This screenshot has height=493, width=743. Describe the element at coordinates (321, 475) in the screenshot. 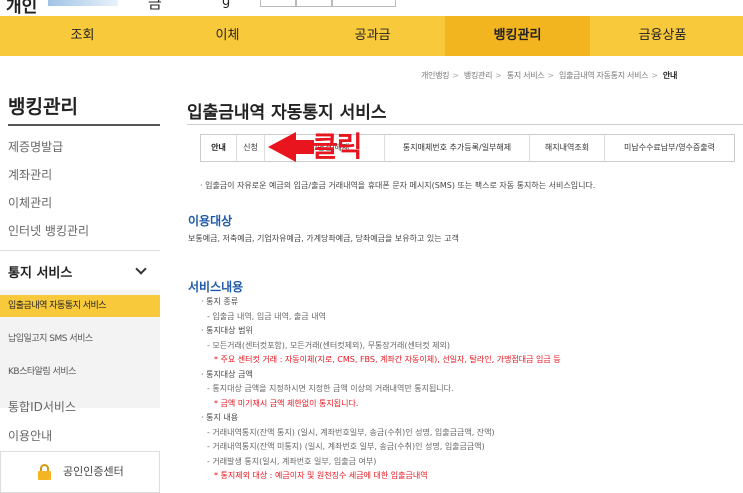

I see `service-line: * 통지제외 대상 : 예금이자 및 원천징수 세금에 대한 입출금내역` at that location.